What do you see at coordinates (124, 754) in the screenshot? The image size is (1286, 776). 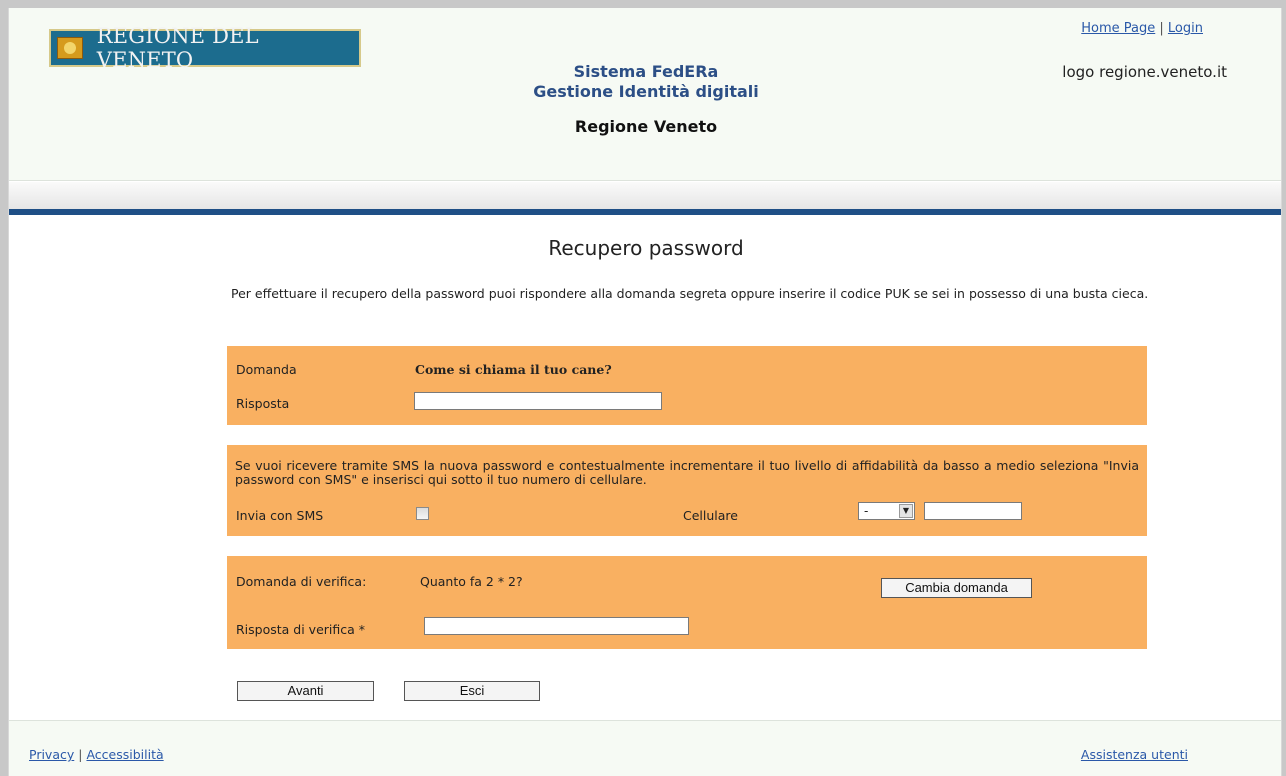 I see `accessibility-link: Accessibilità` at bounding box center [124, 754].